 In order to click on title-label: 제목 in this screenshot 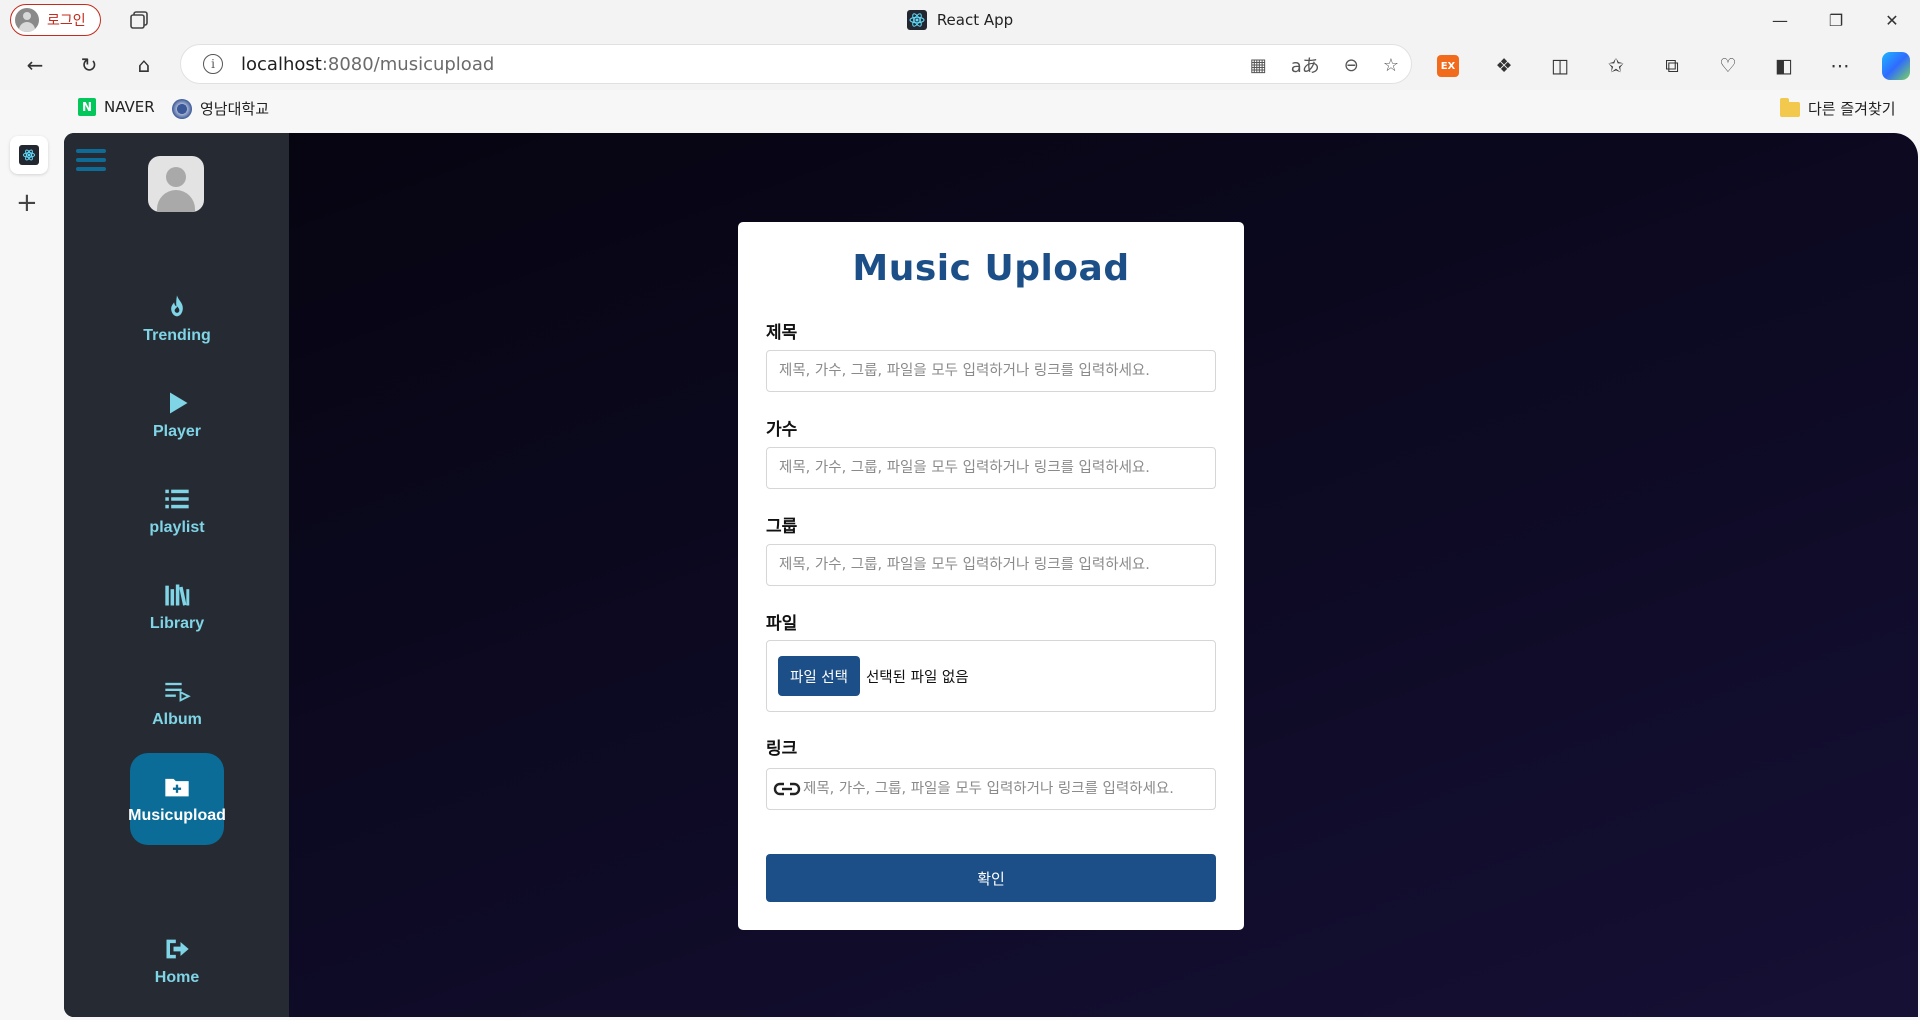, I will do `click(782, 333)`.